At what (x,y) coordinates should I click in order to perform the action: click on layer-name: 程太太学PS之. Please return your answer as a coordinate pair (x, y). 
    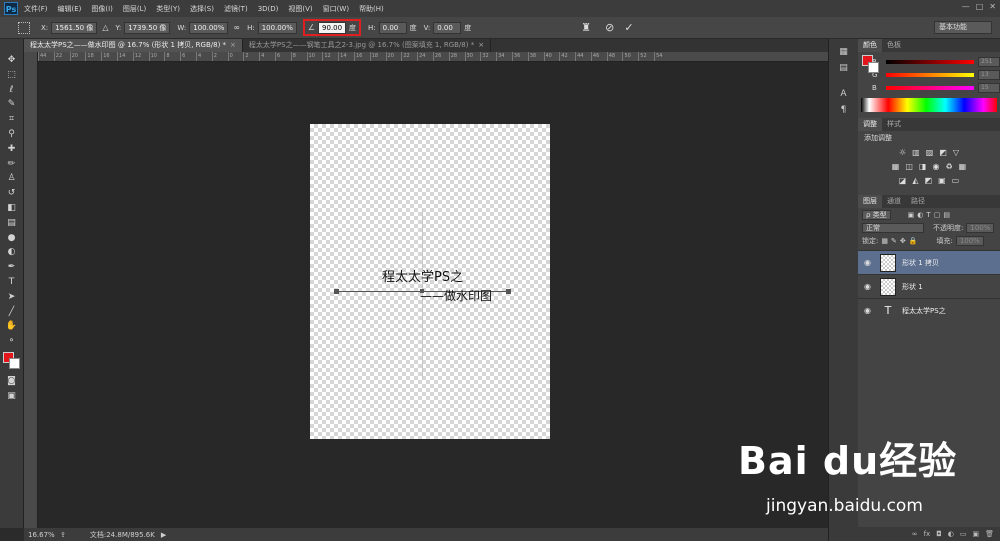
    Looking at the image, I should click on (924, 311).